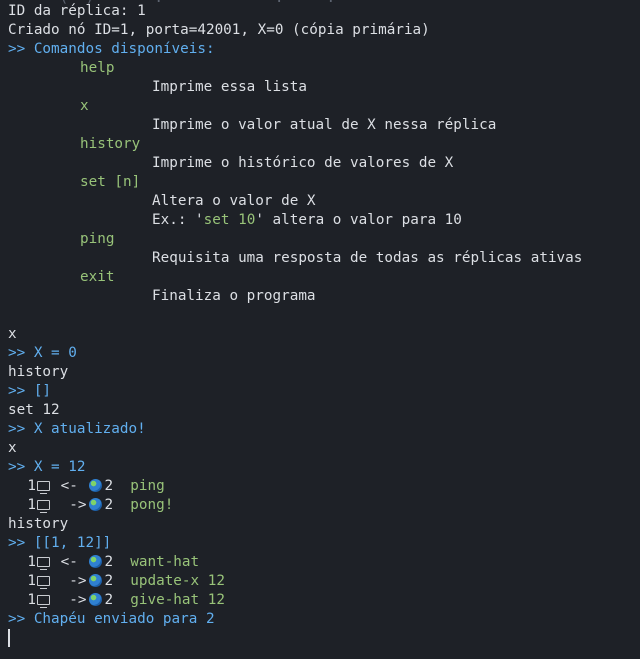 This screenshot has height=659, width=640. What do you see at coordinates (177, 600) in the screenshot?
I see `message-text: give-hat 12` at bounding box center [177, 600].